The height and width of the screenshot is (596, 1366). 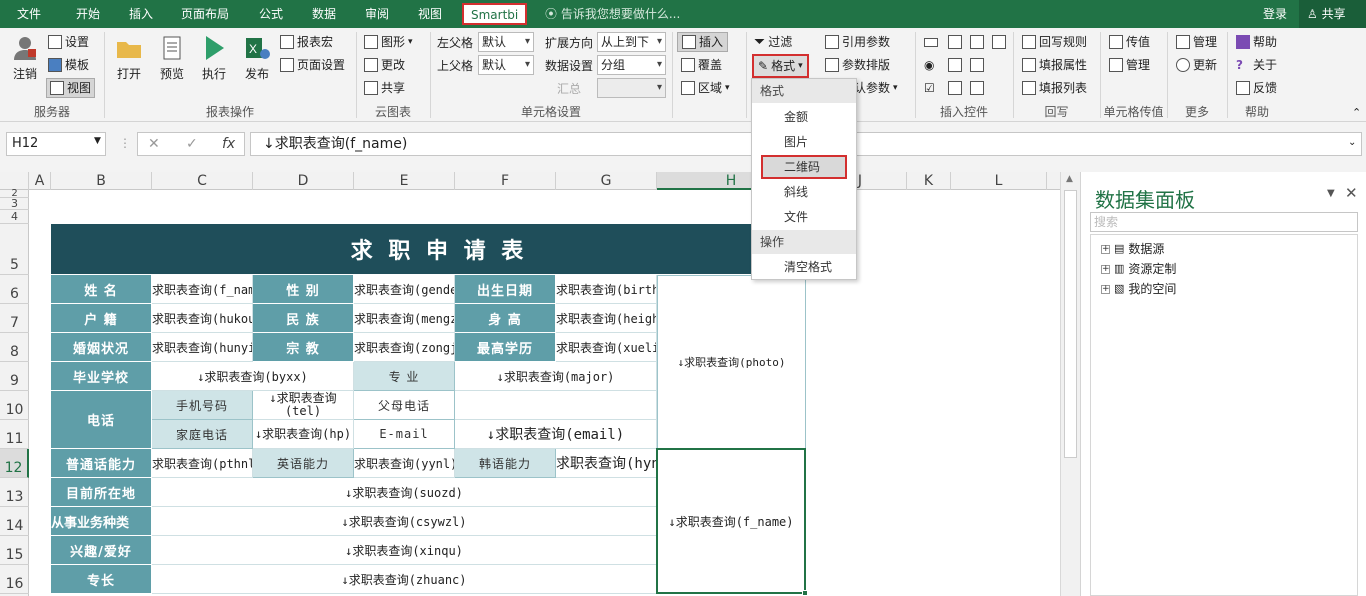 I want to click on page-setup-button: 页面设置, so click(x=312, y=65).